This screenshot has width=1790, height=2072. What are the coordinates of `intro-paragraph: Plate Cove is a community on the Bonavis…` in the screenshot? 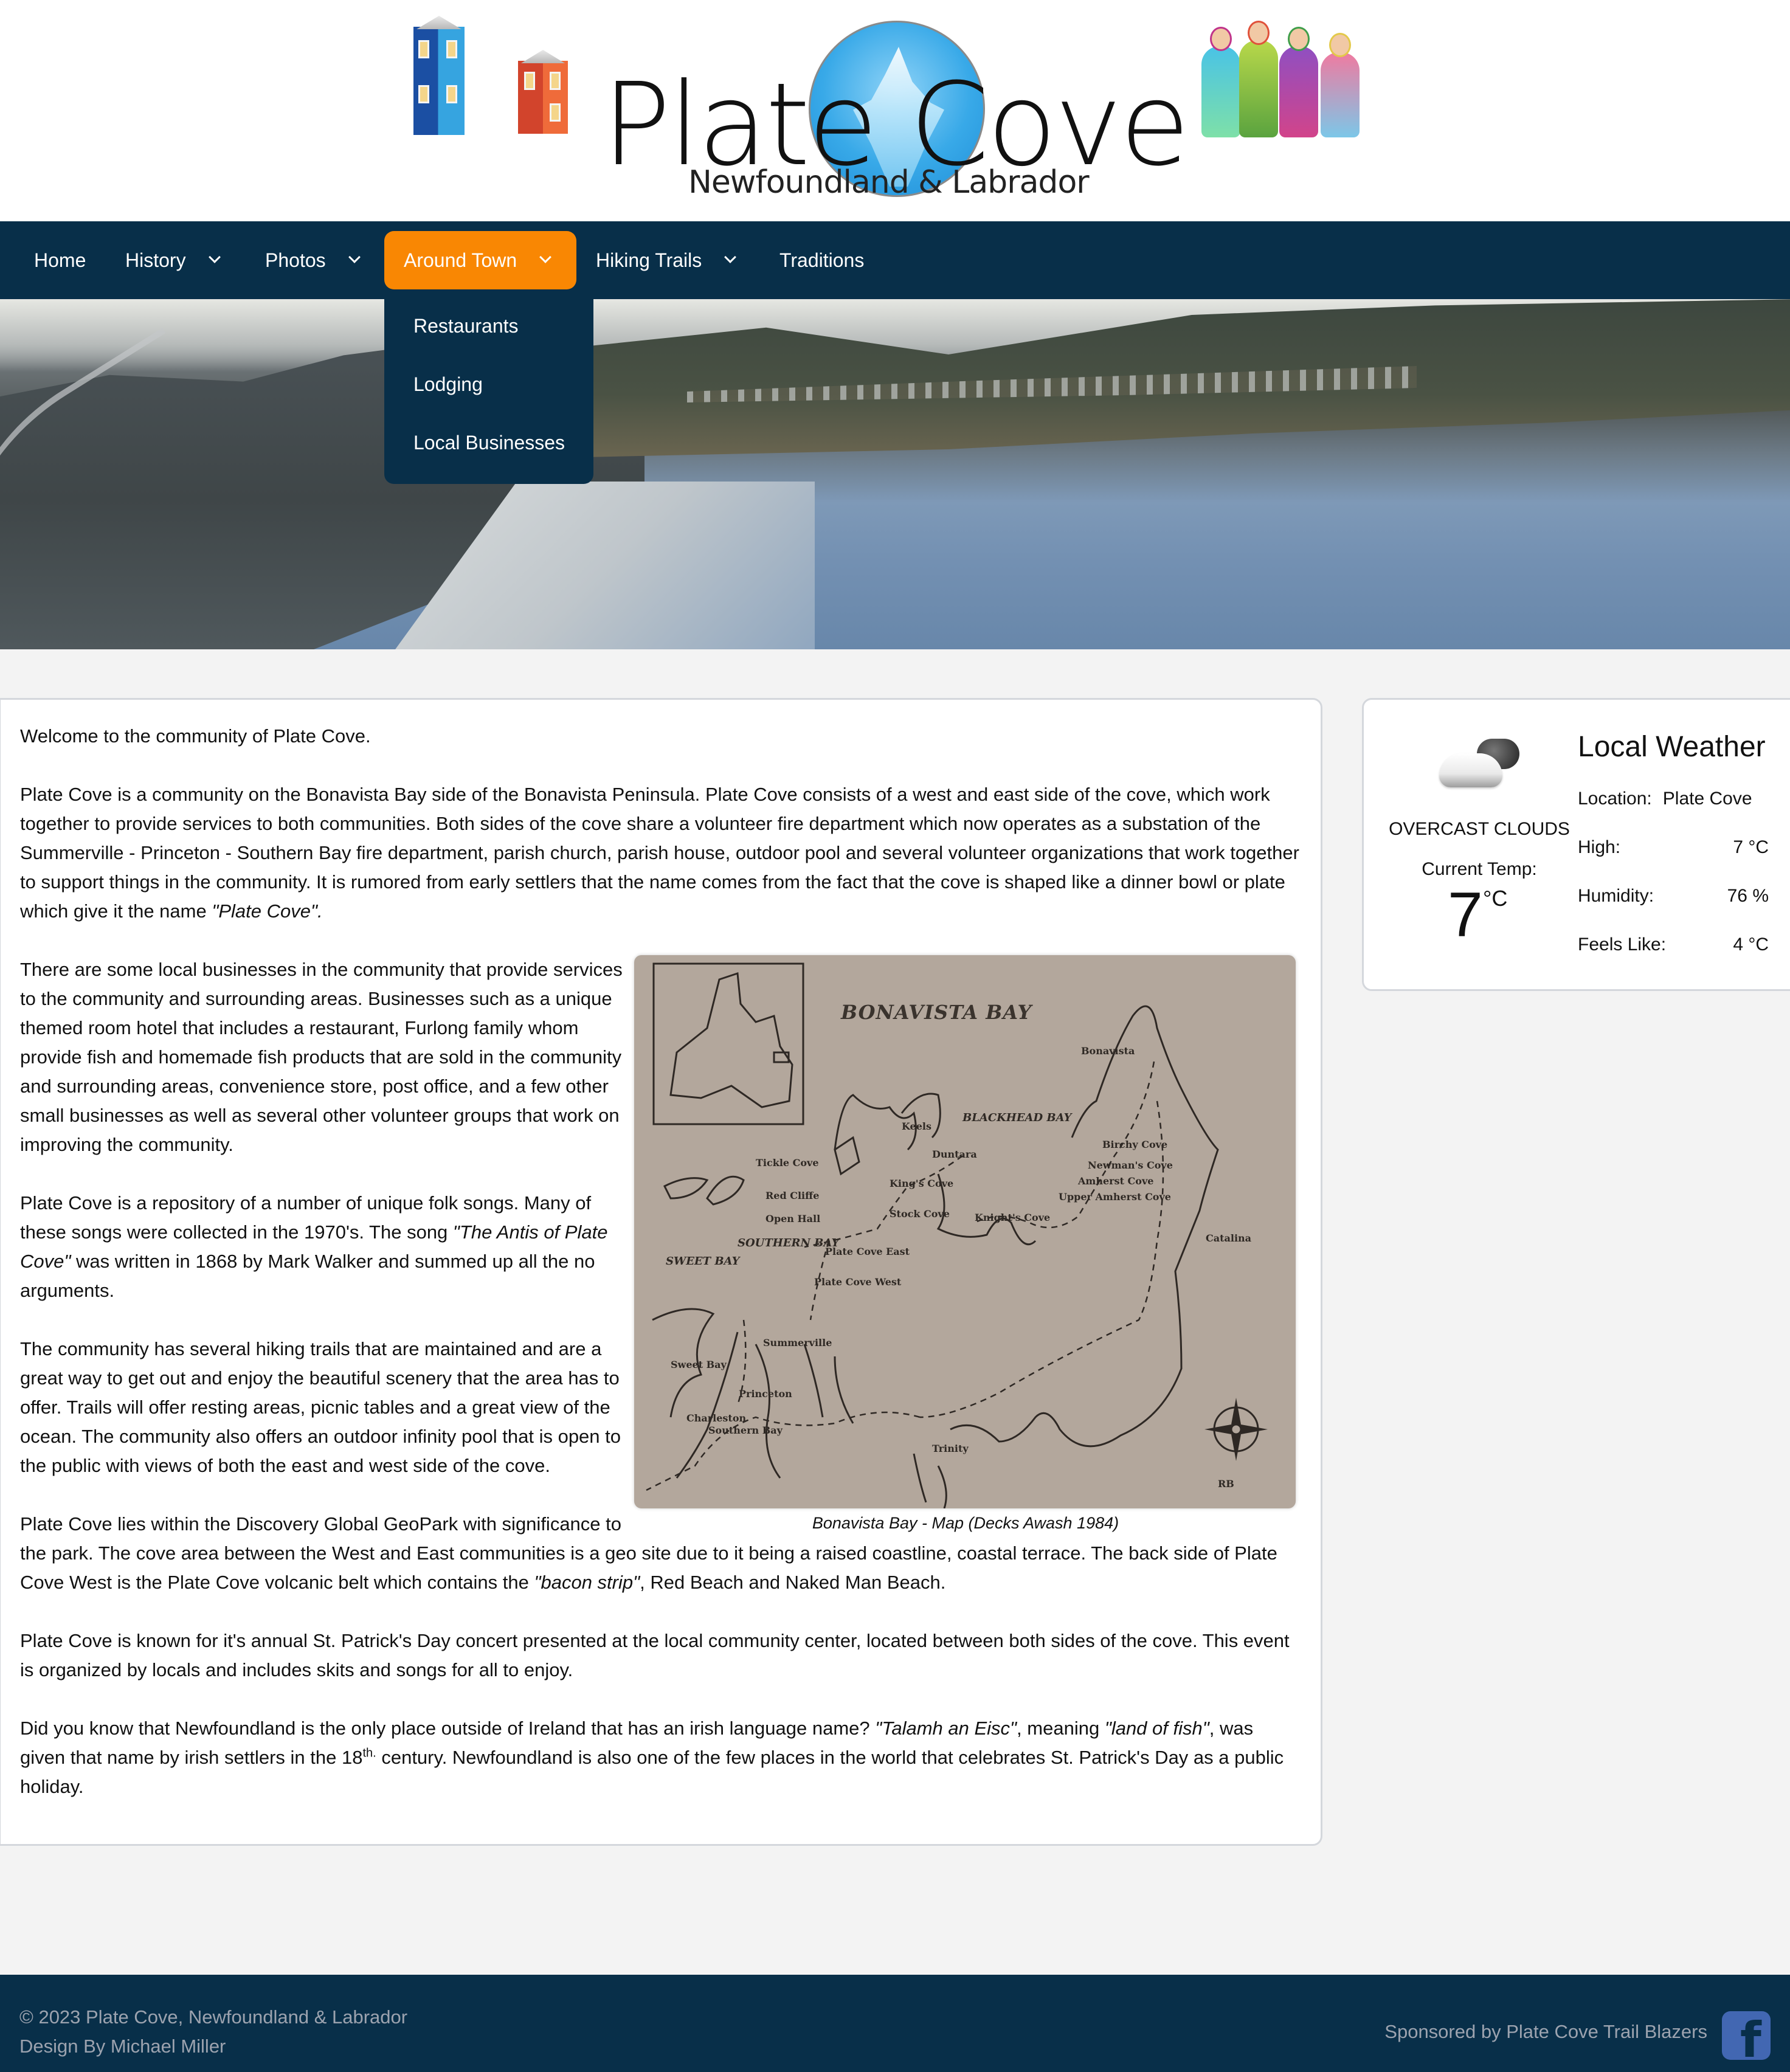 It's located at (659, 853).